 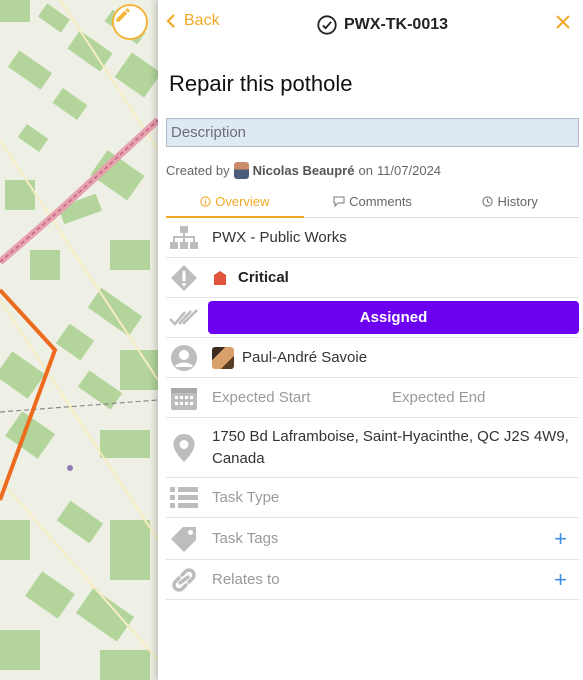 I want to click on tab-label: History, so click(x=517, y=201).